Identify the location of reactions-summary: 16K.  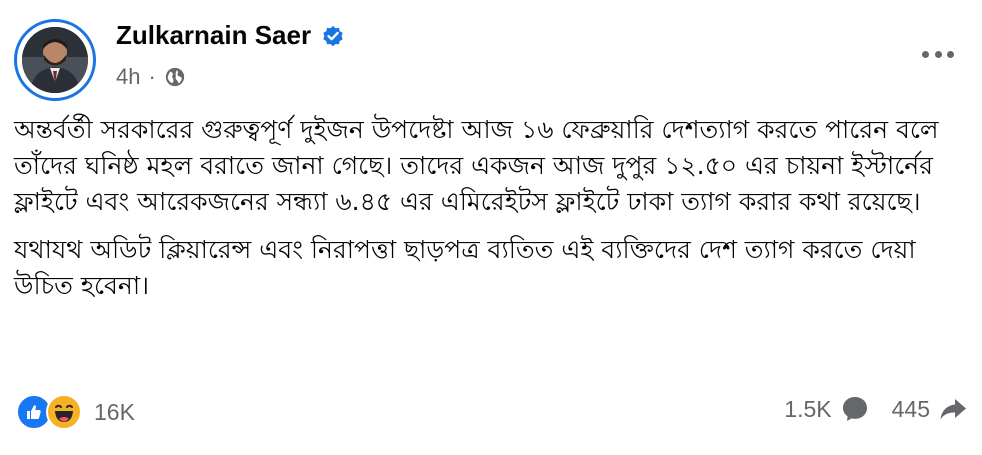
(75, 412).